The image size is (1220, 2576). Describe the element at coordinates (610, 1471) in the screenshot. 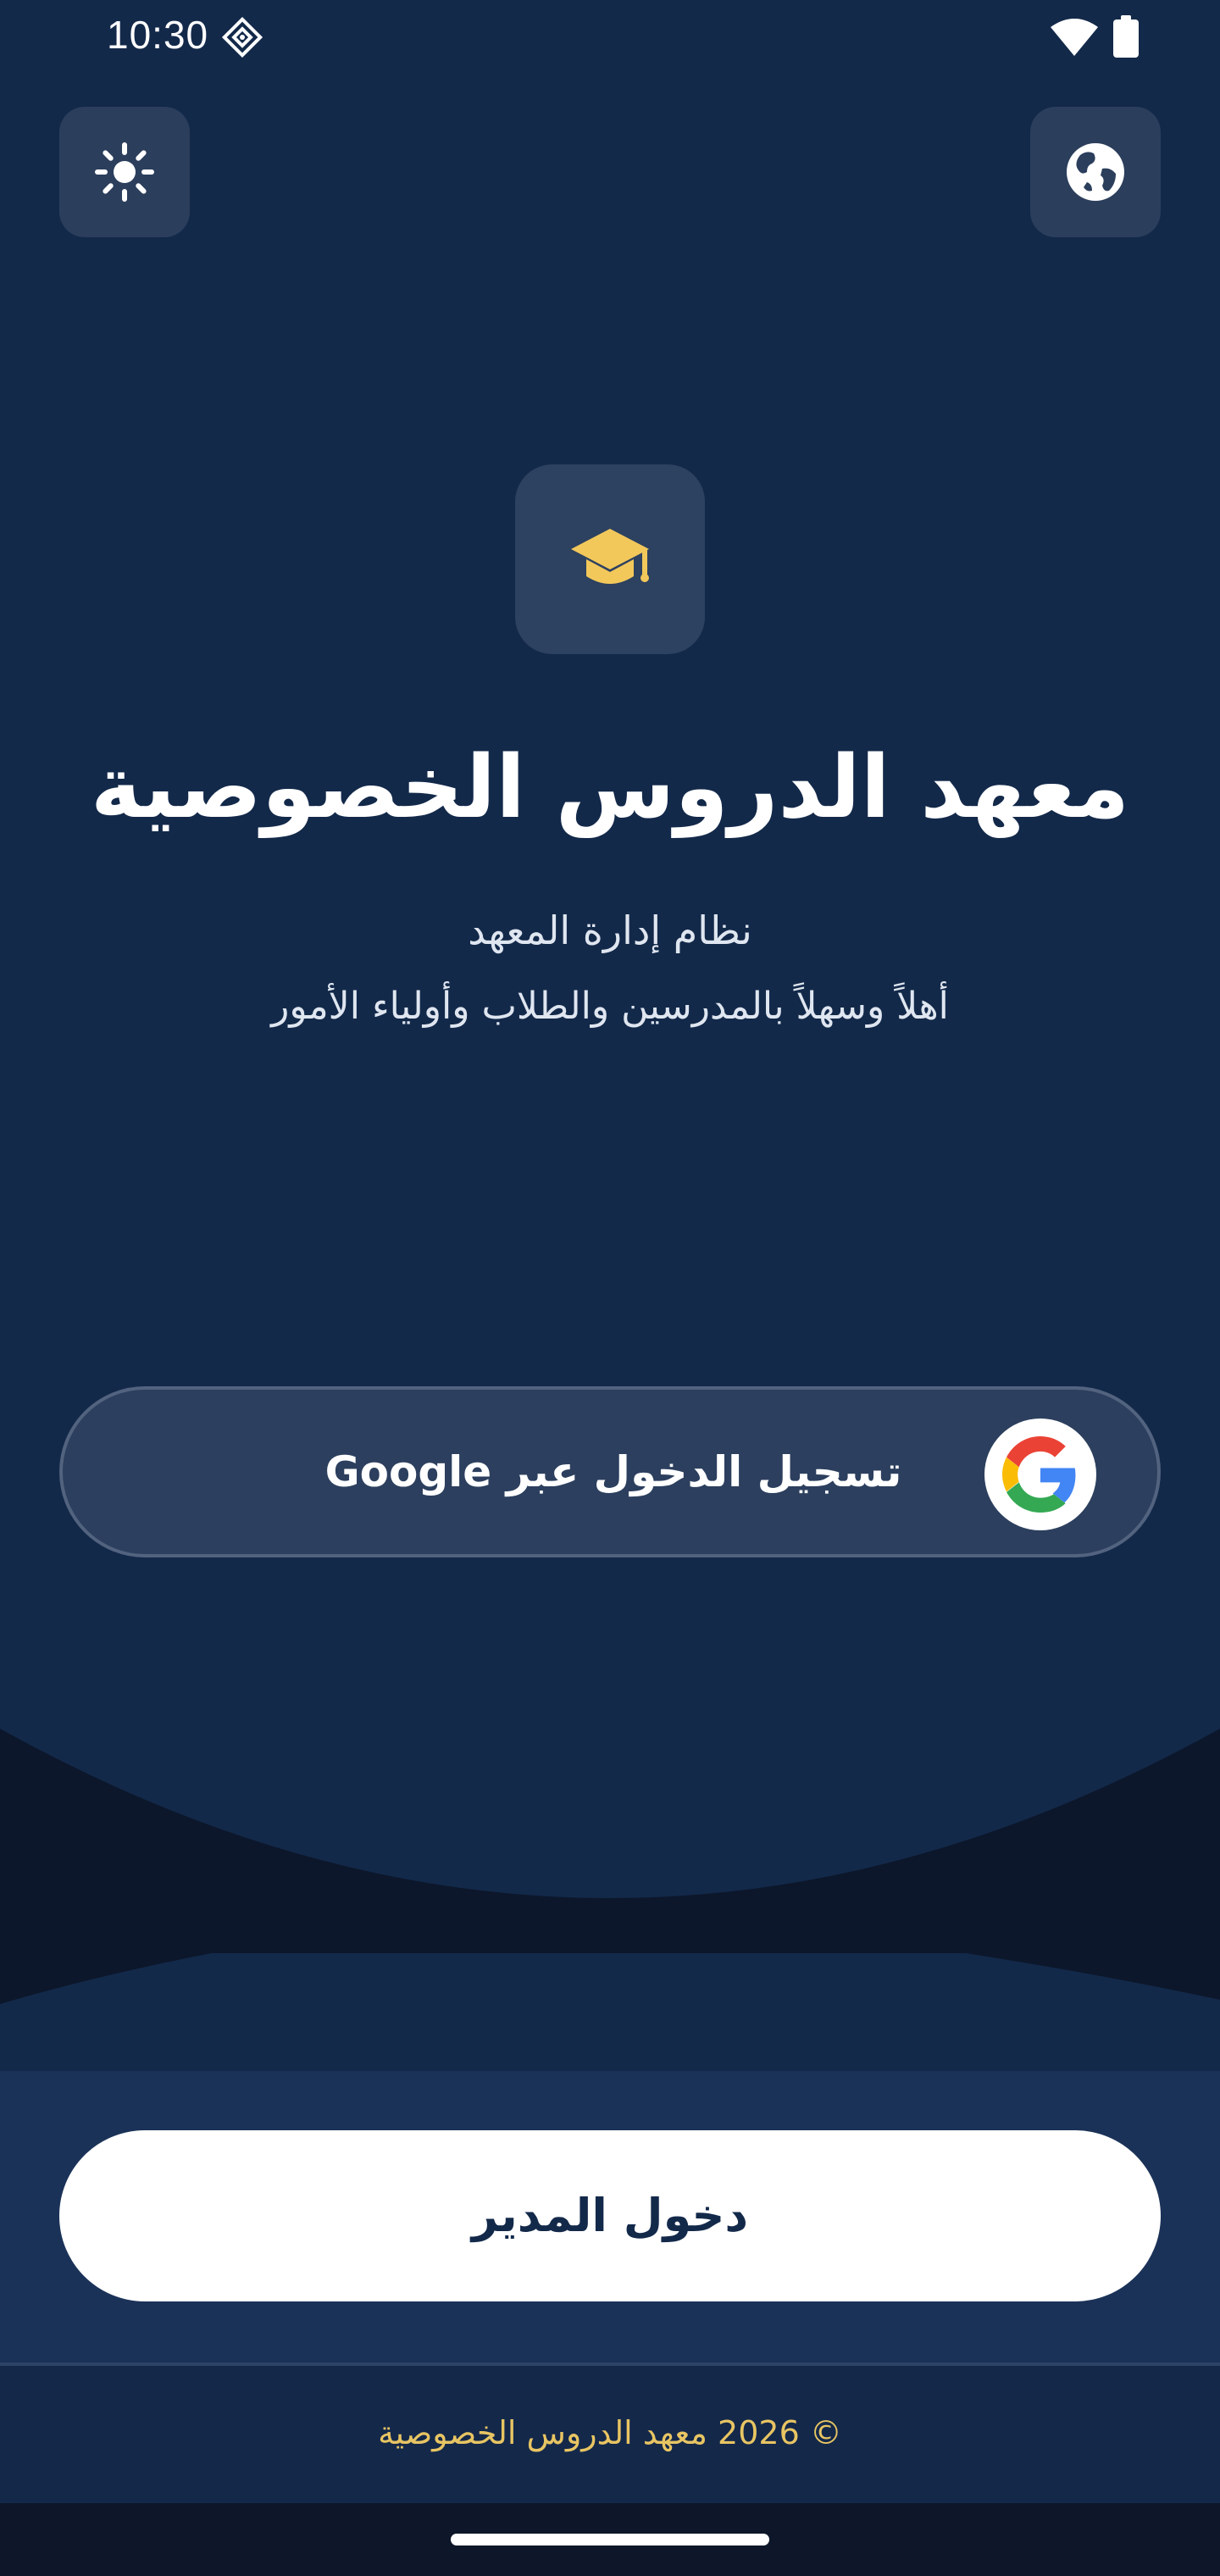

I see `google-signin-button: تسجيل الدخول عبر Google` at that location.